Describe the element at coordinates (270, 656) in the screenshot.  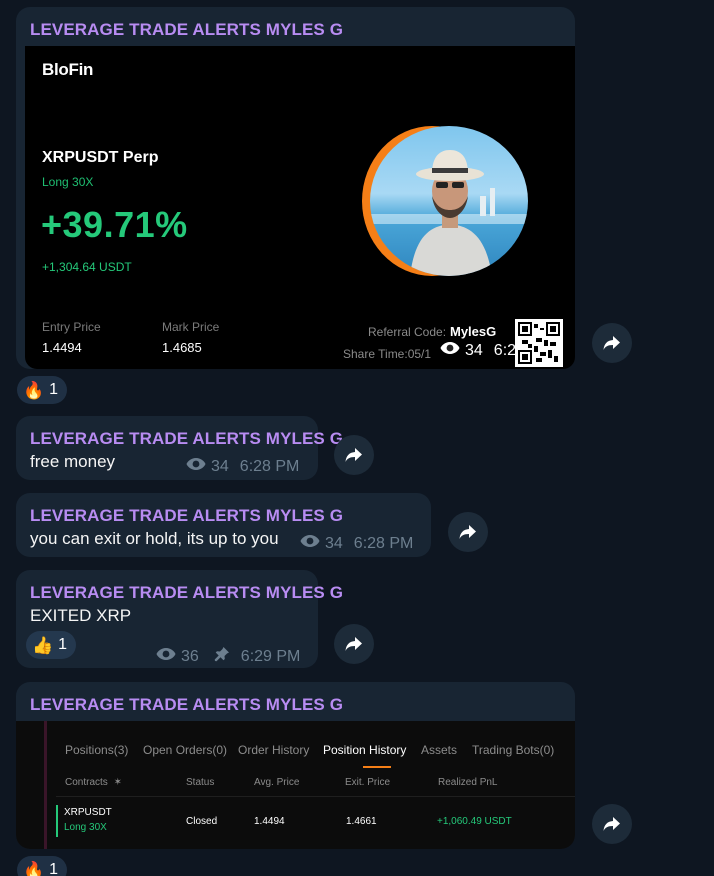
I see `message-time: 6:29 PM` at that location.